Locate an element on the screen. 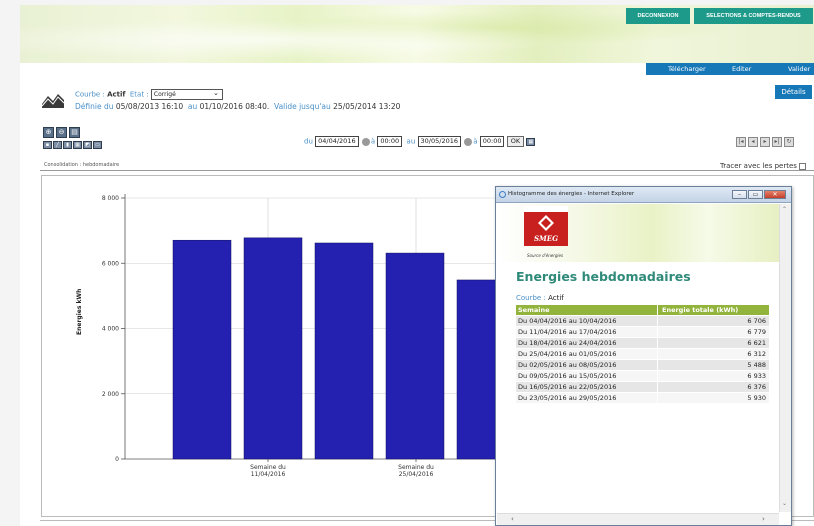  selections-button: SELECTIONS & COMPTES-RENDUS is located at coordinates (753, 16).